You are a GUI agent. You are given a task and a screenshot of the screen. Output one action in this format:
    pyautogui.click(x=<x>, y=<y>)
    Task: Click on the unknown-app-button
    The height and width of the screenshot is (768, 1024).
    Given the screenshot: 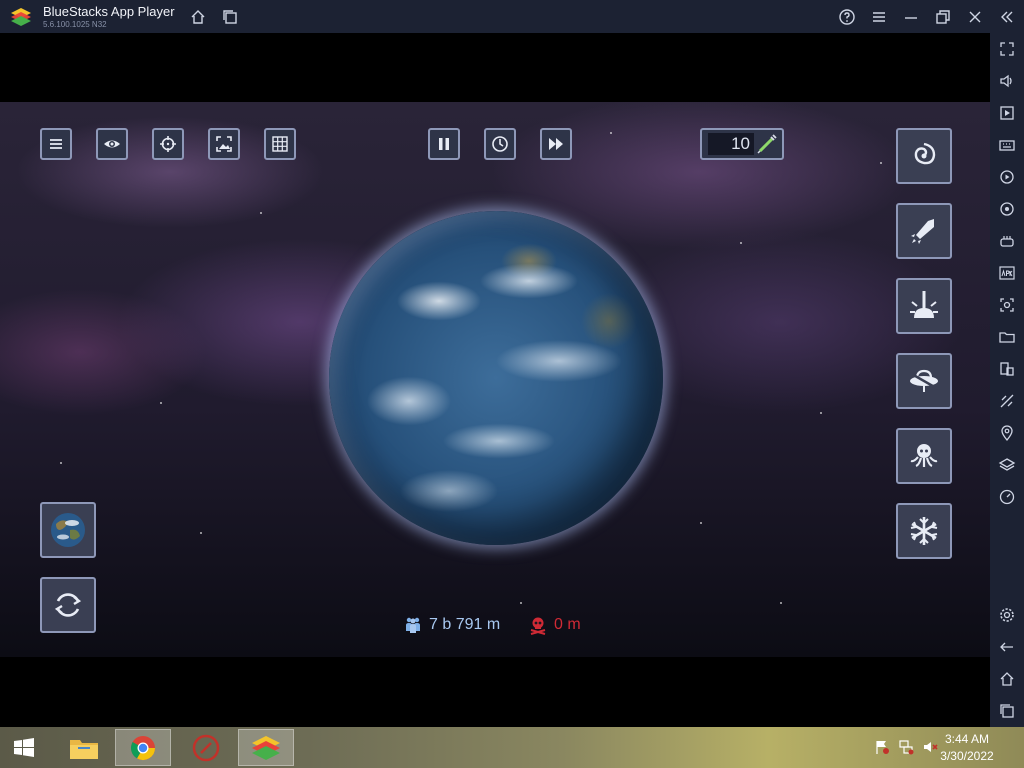 What is the action you would take?
    pyautogui.click(x=206, y=747)
    